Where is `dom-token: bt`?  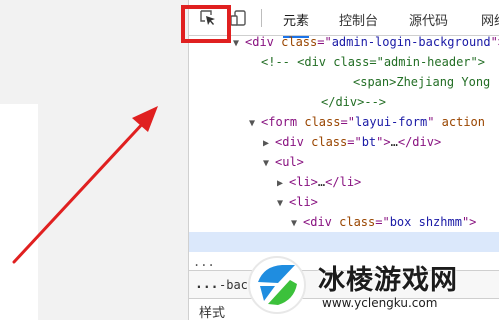
dom-token: bt is located at coordinates (369, 142).